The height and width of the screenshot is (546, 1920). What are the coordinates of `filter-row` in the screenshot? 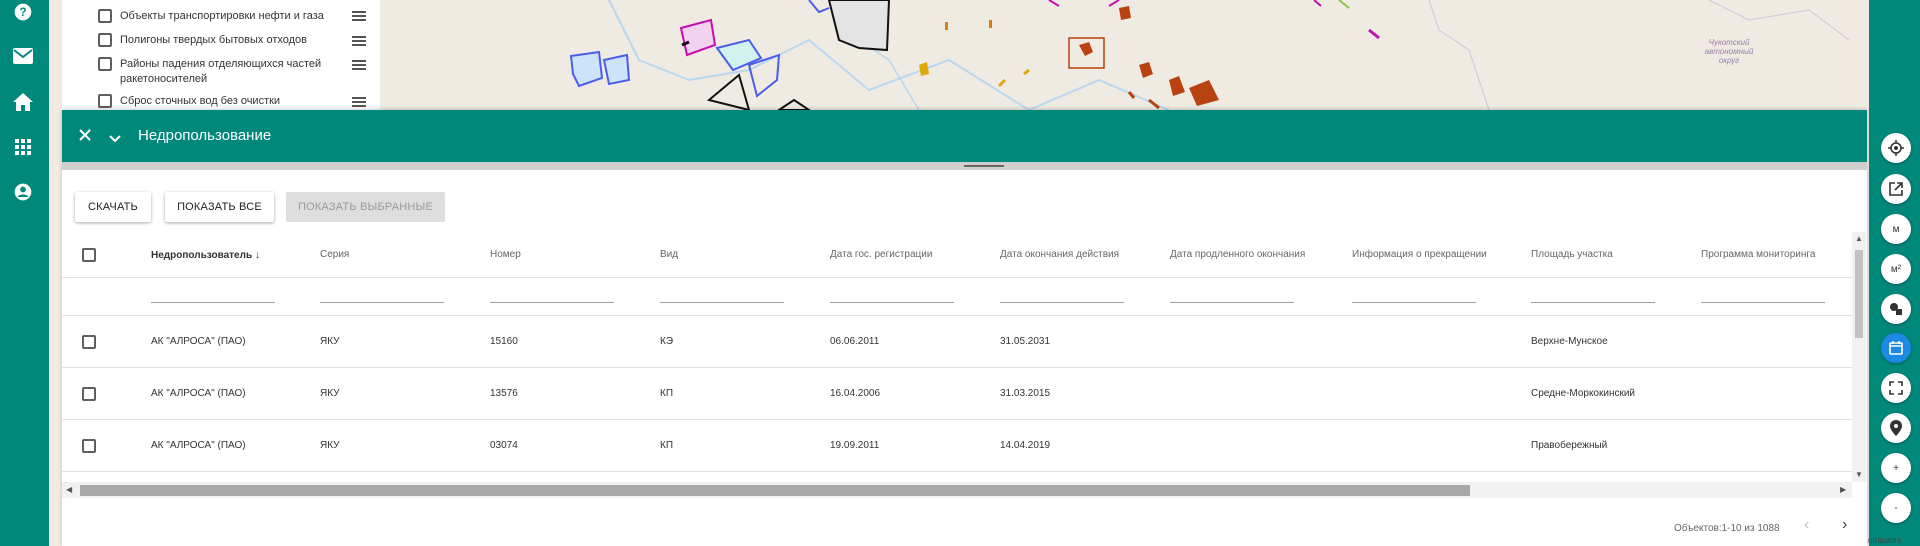 It's located at (957, 297).